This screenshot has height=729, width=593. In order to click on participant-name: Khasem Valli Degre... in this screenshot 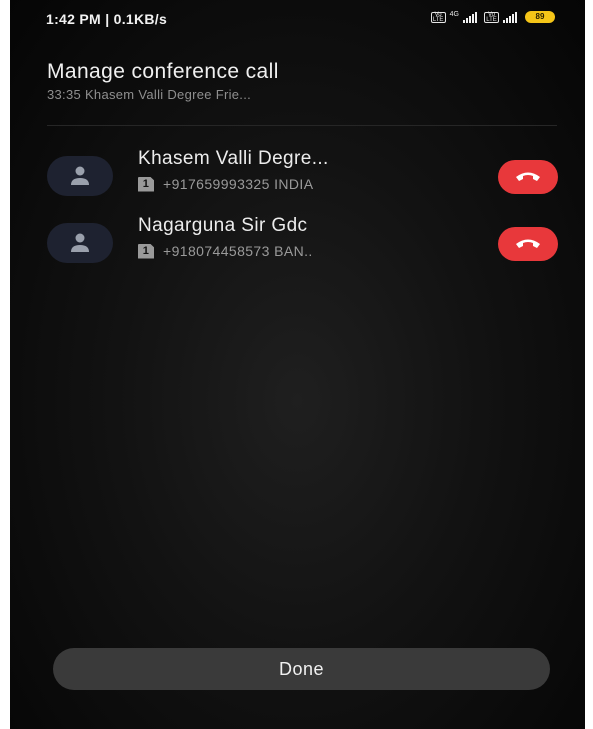, I will do `click(233, 158)`.